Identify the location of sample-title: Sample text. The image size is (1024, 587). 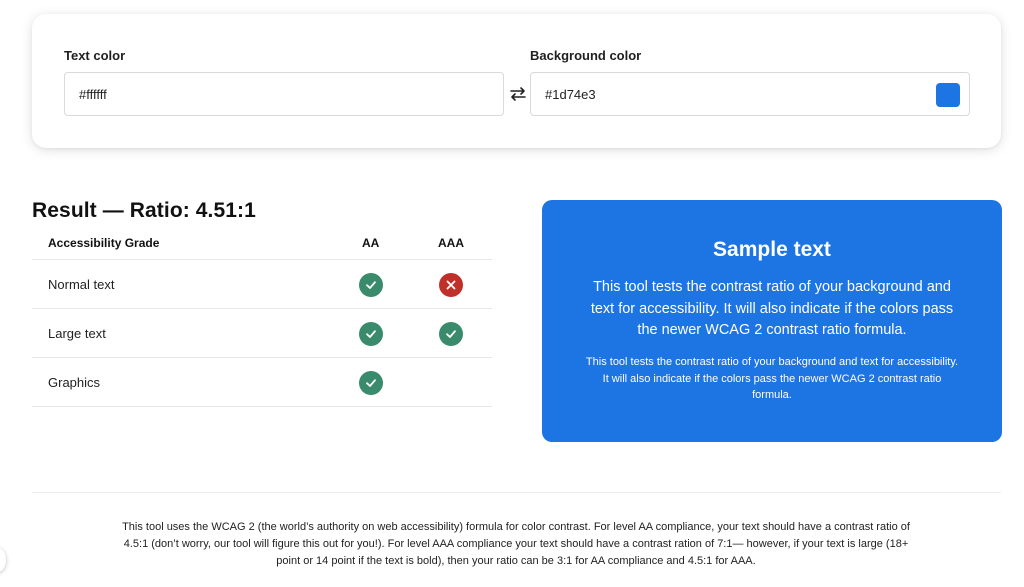
(772, 249).